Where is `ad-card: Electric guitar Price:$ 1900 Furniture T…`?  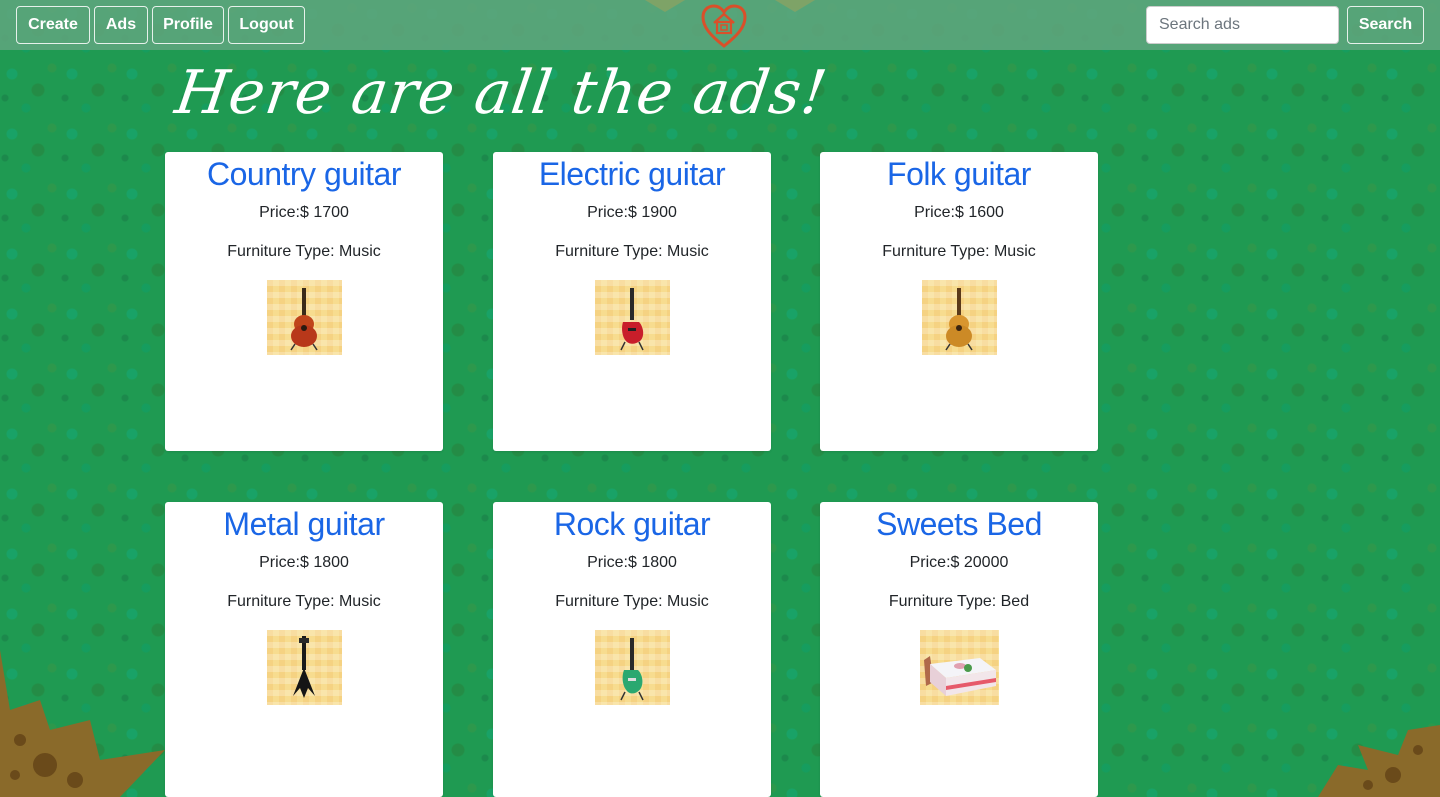 ad-card: Electric guitar Price:$ 1900 Furniture T… is located at coordinates (632, 301).